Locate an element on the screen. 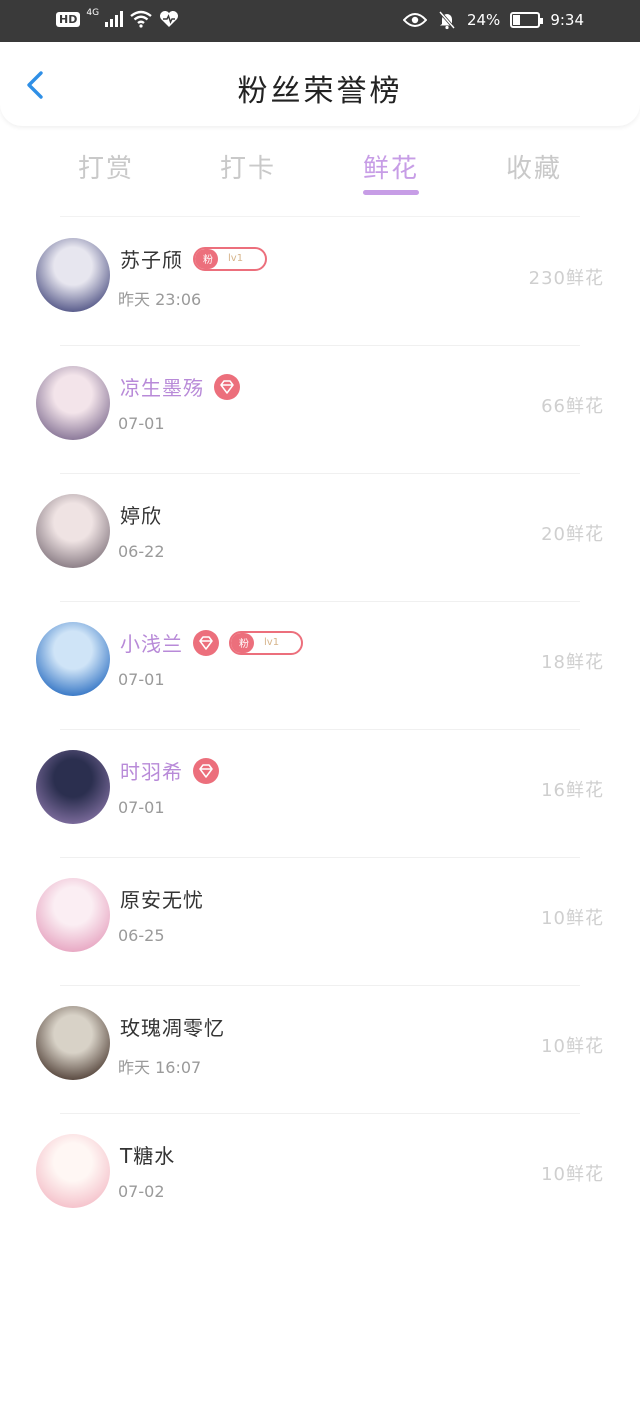  status-bar: HD 4G 24% 9:34 is located at coordinates (320, 21).